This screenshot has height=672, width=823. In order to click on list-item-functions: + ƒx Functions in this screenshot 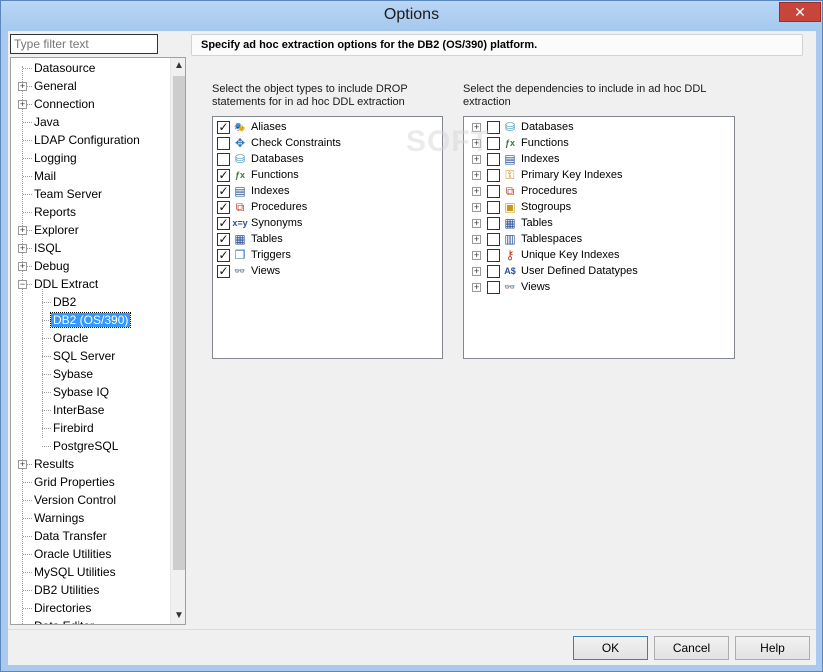, I will do `click(599, 143)`.